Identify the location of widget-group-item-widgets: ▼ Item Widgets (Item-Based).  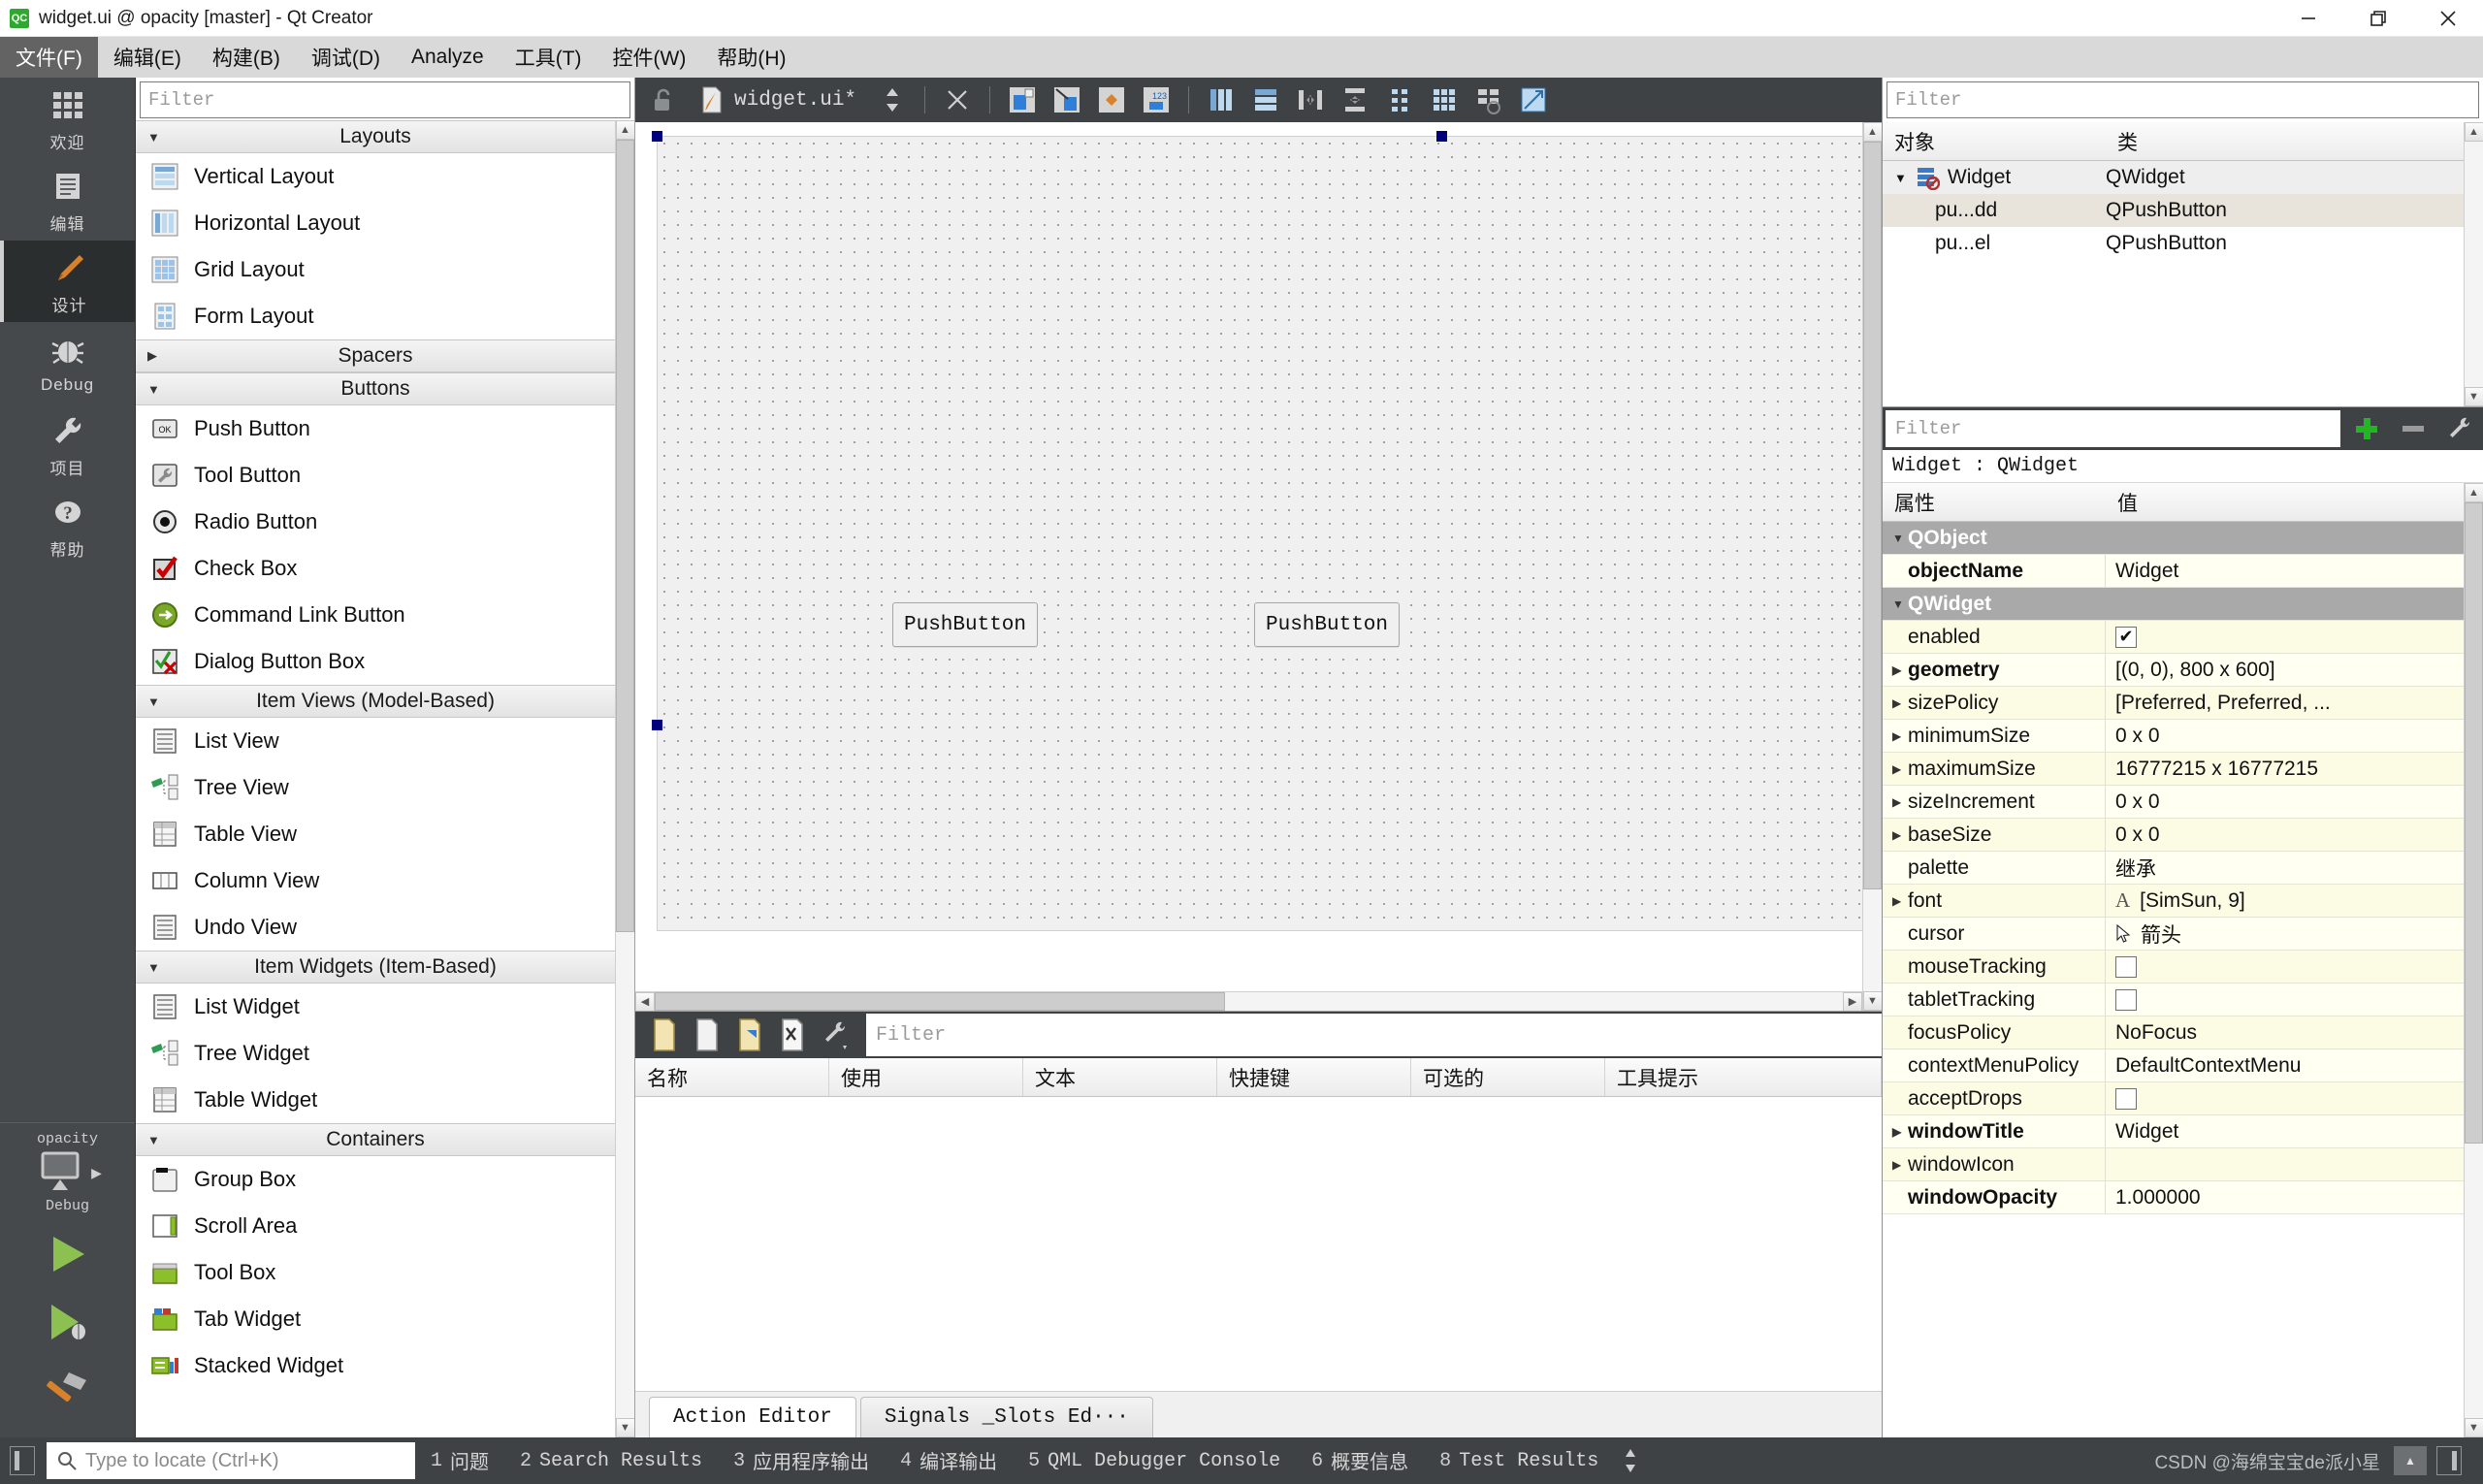
(376, 968).